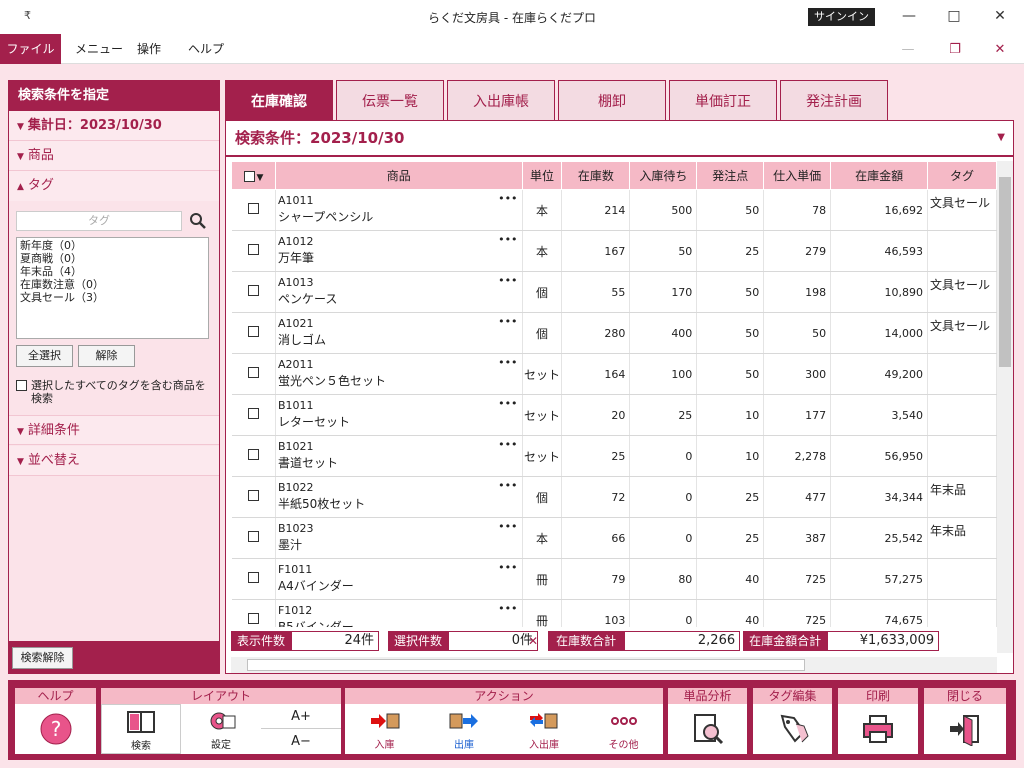  I want to click on table-row: A1013 ペンケース ••• 個 55 170 50 198 10,890 文具セール, so click(614, 292).